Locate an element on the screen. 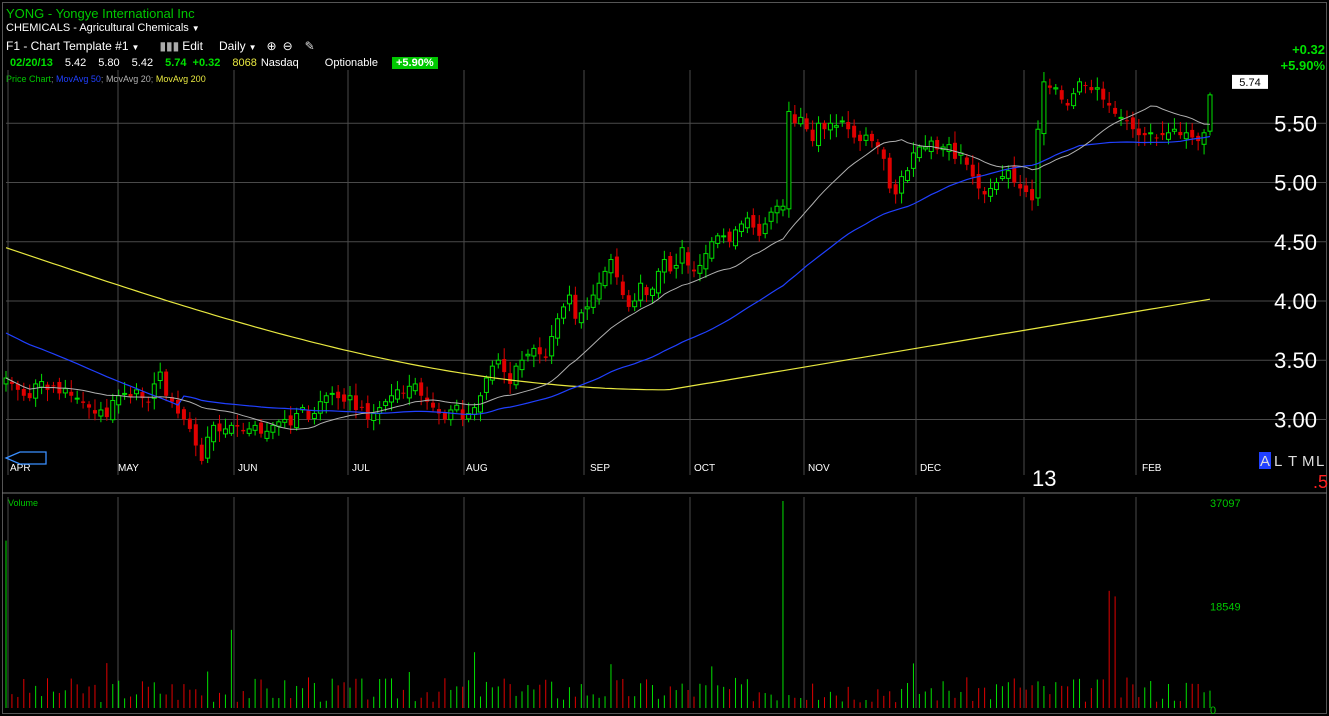 The height and width of the screenshot is (716, 1329). year-label: 13 is located at coordinates (1044, 478).